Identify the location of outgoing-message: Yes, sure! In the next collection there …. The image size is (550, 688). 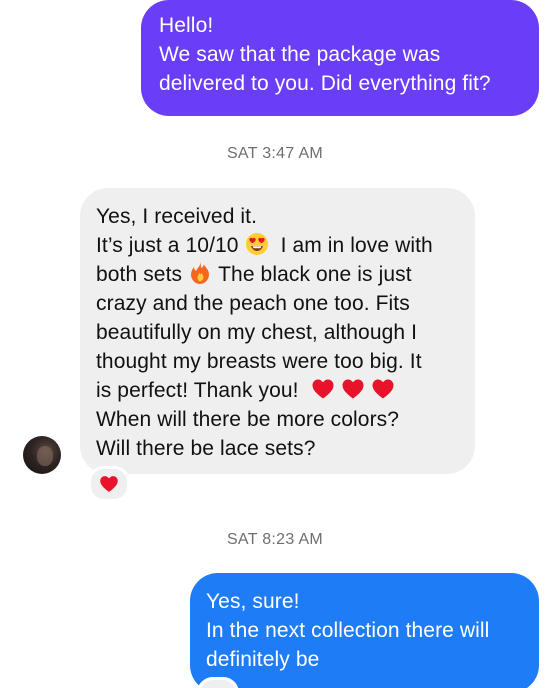
(364, 630).